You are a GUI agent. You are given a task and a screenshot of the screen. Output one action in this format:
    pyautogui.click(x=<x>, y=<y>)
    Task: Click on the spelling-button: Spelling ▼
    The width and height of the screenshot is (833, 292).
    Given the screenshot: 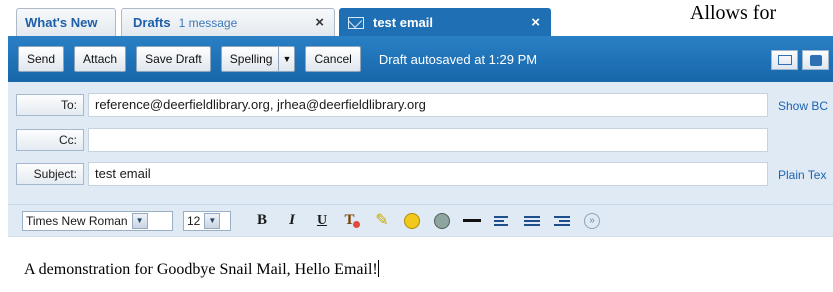 What is the action you would take?
    pyautogui.click(x=258, y=59)
    